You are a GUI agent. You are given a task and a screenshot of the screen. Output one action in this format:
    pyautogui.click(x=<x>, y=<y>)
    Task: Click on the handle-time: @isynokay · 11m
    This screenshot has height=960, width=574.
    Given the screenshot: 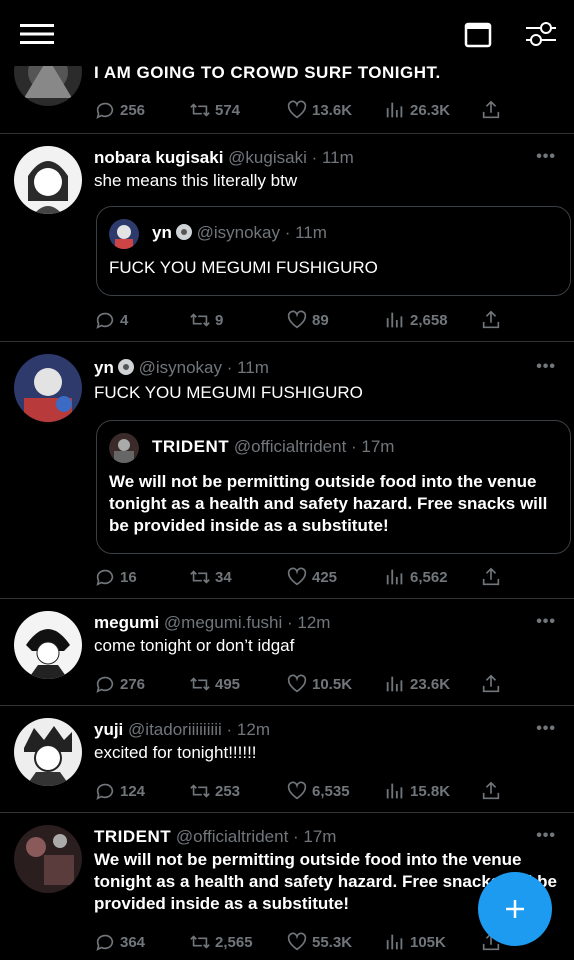 What is the action you would take?
    pyautogui.click(x=204, y=367)
    